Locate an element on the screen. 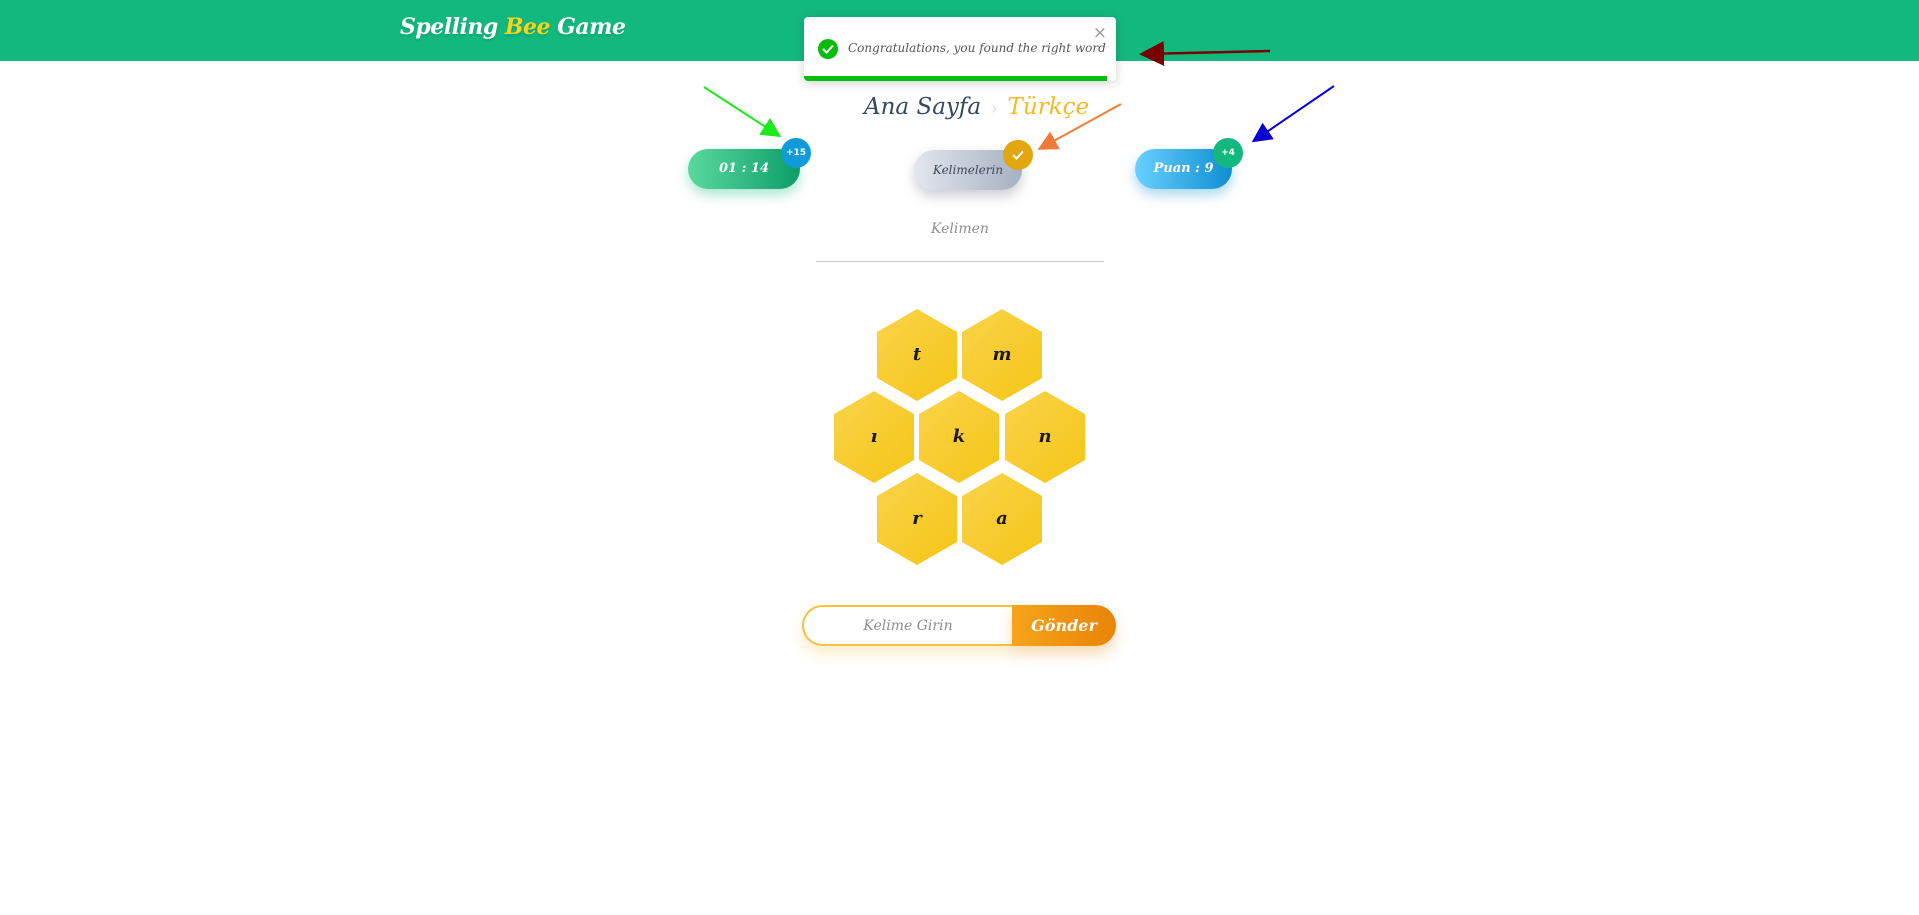 The image size is (1919, 915). brand-logo: Spelling Bee Game is located at coordinates (513, 27).